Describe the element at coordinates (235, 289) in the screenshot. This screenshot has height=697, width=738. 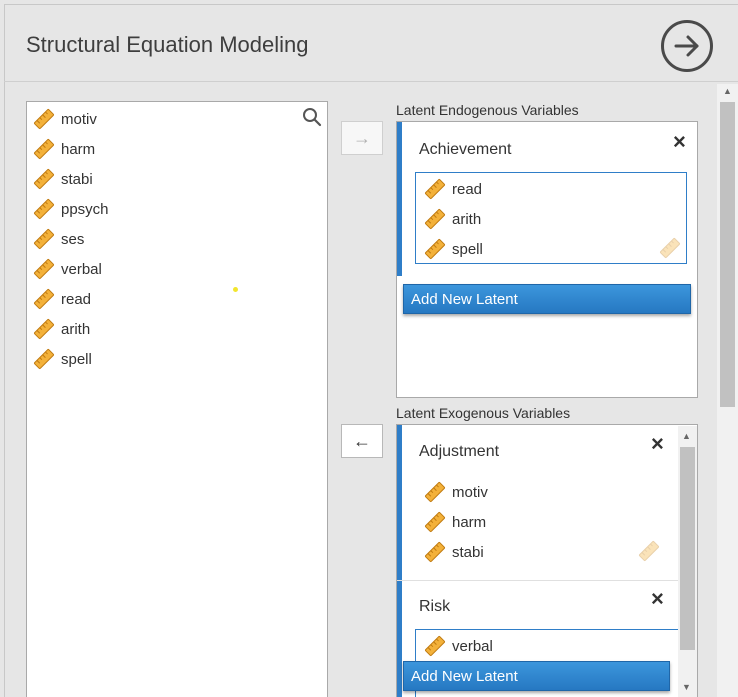
I see `cursor-dot` at that location.